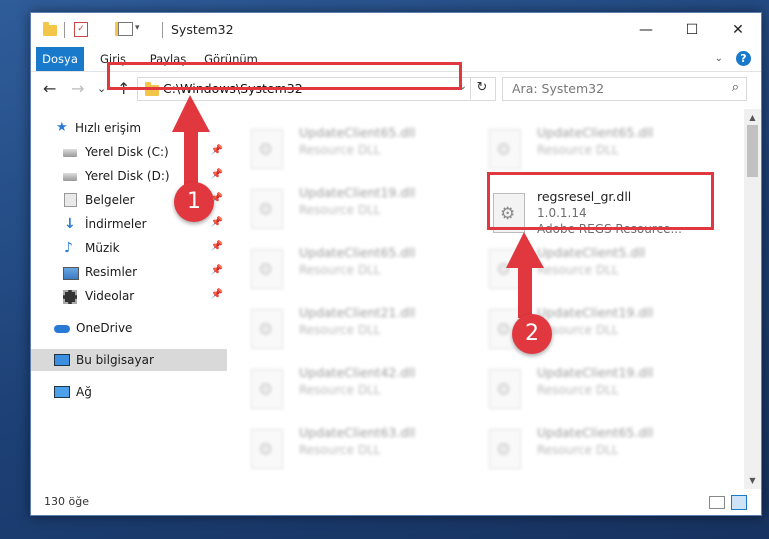 The height and width of the screenshot is (539, 769). I want to click on step-badge-1: 1, so click(194, 202).